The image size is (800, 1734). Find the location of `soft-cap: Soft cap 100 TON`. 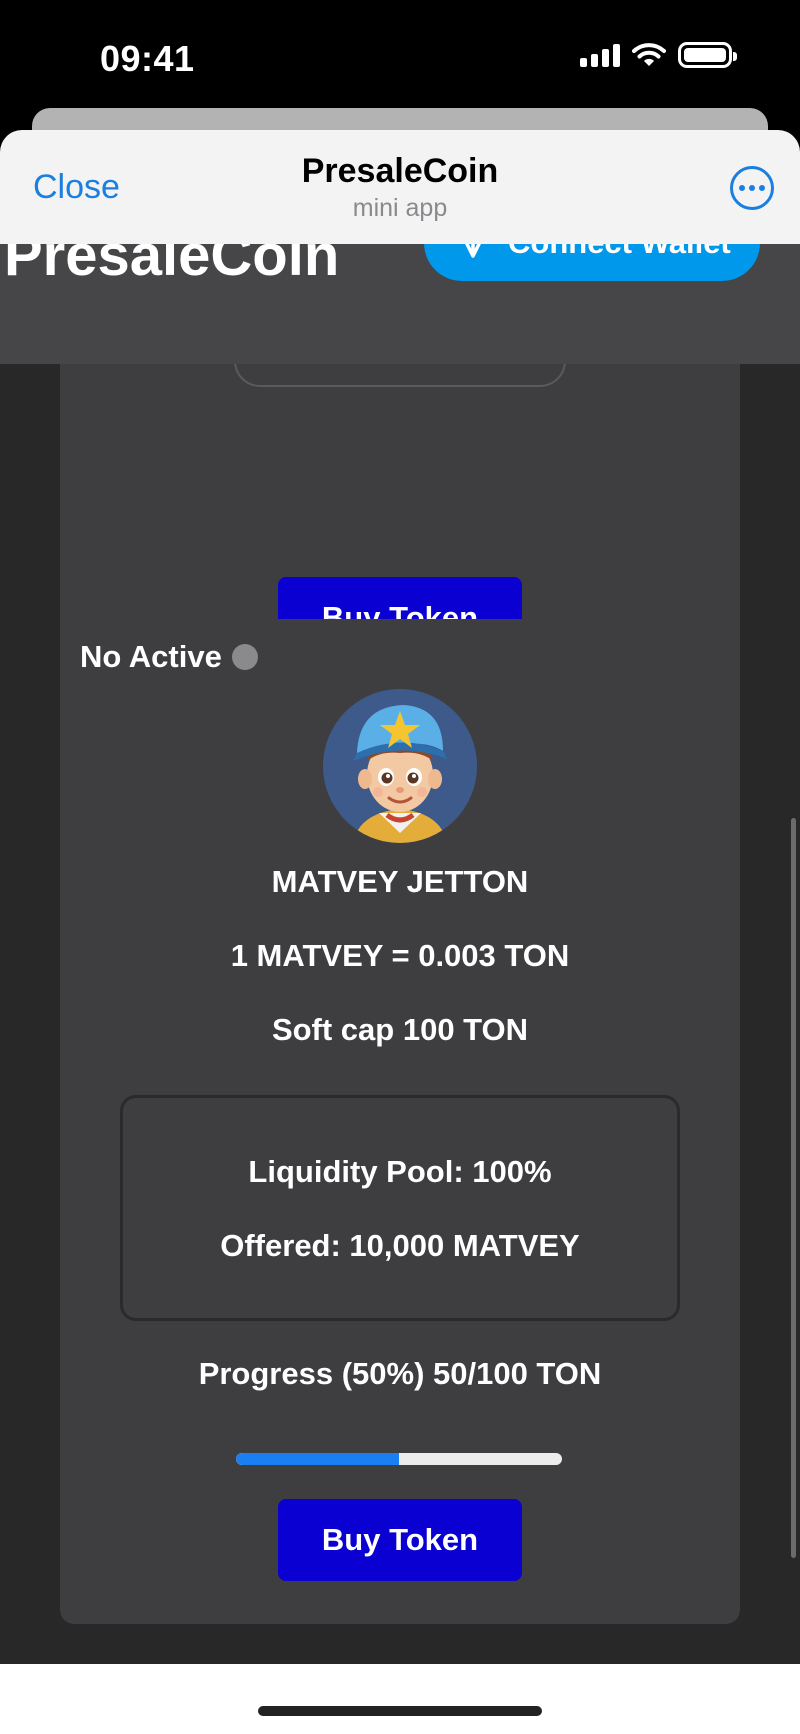

soft-cap: Soft cap 100 TON is located at coordinates (400, 1029).